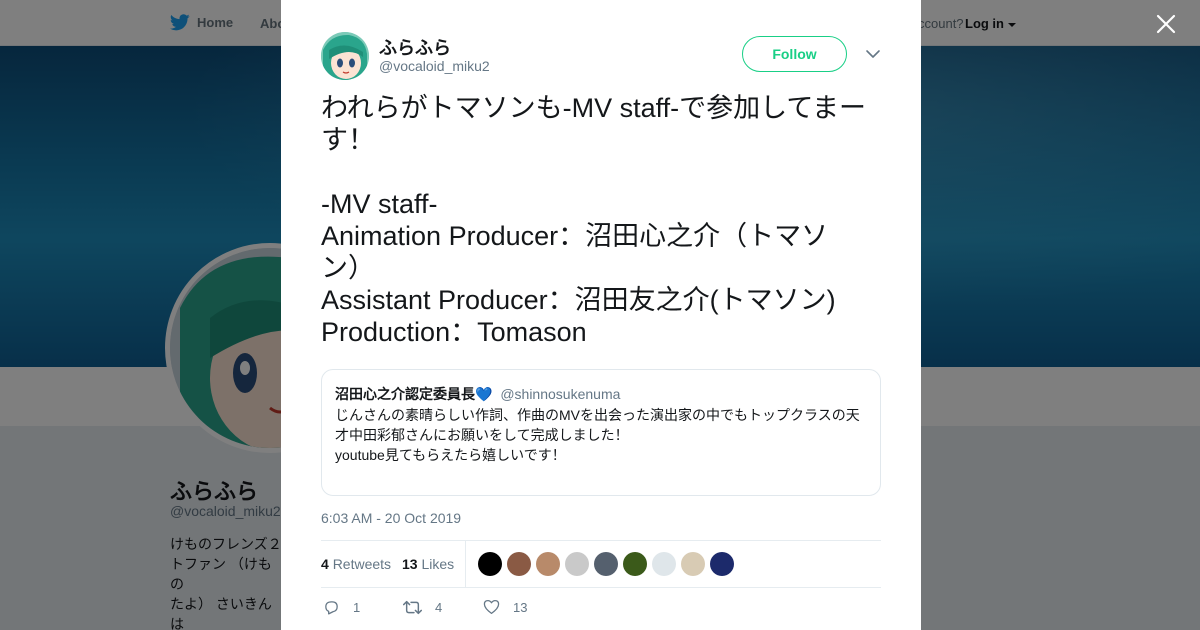  Describe the element at coordinates (357, 607) in the screenshot. I see `reply-count: 1` at that location.